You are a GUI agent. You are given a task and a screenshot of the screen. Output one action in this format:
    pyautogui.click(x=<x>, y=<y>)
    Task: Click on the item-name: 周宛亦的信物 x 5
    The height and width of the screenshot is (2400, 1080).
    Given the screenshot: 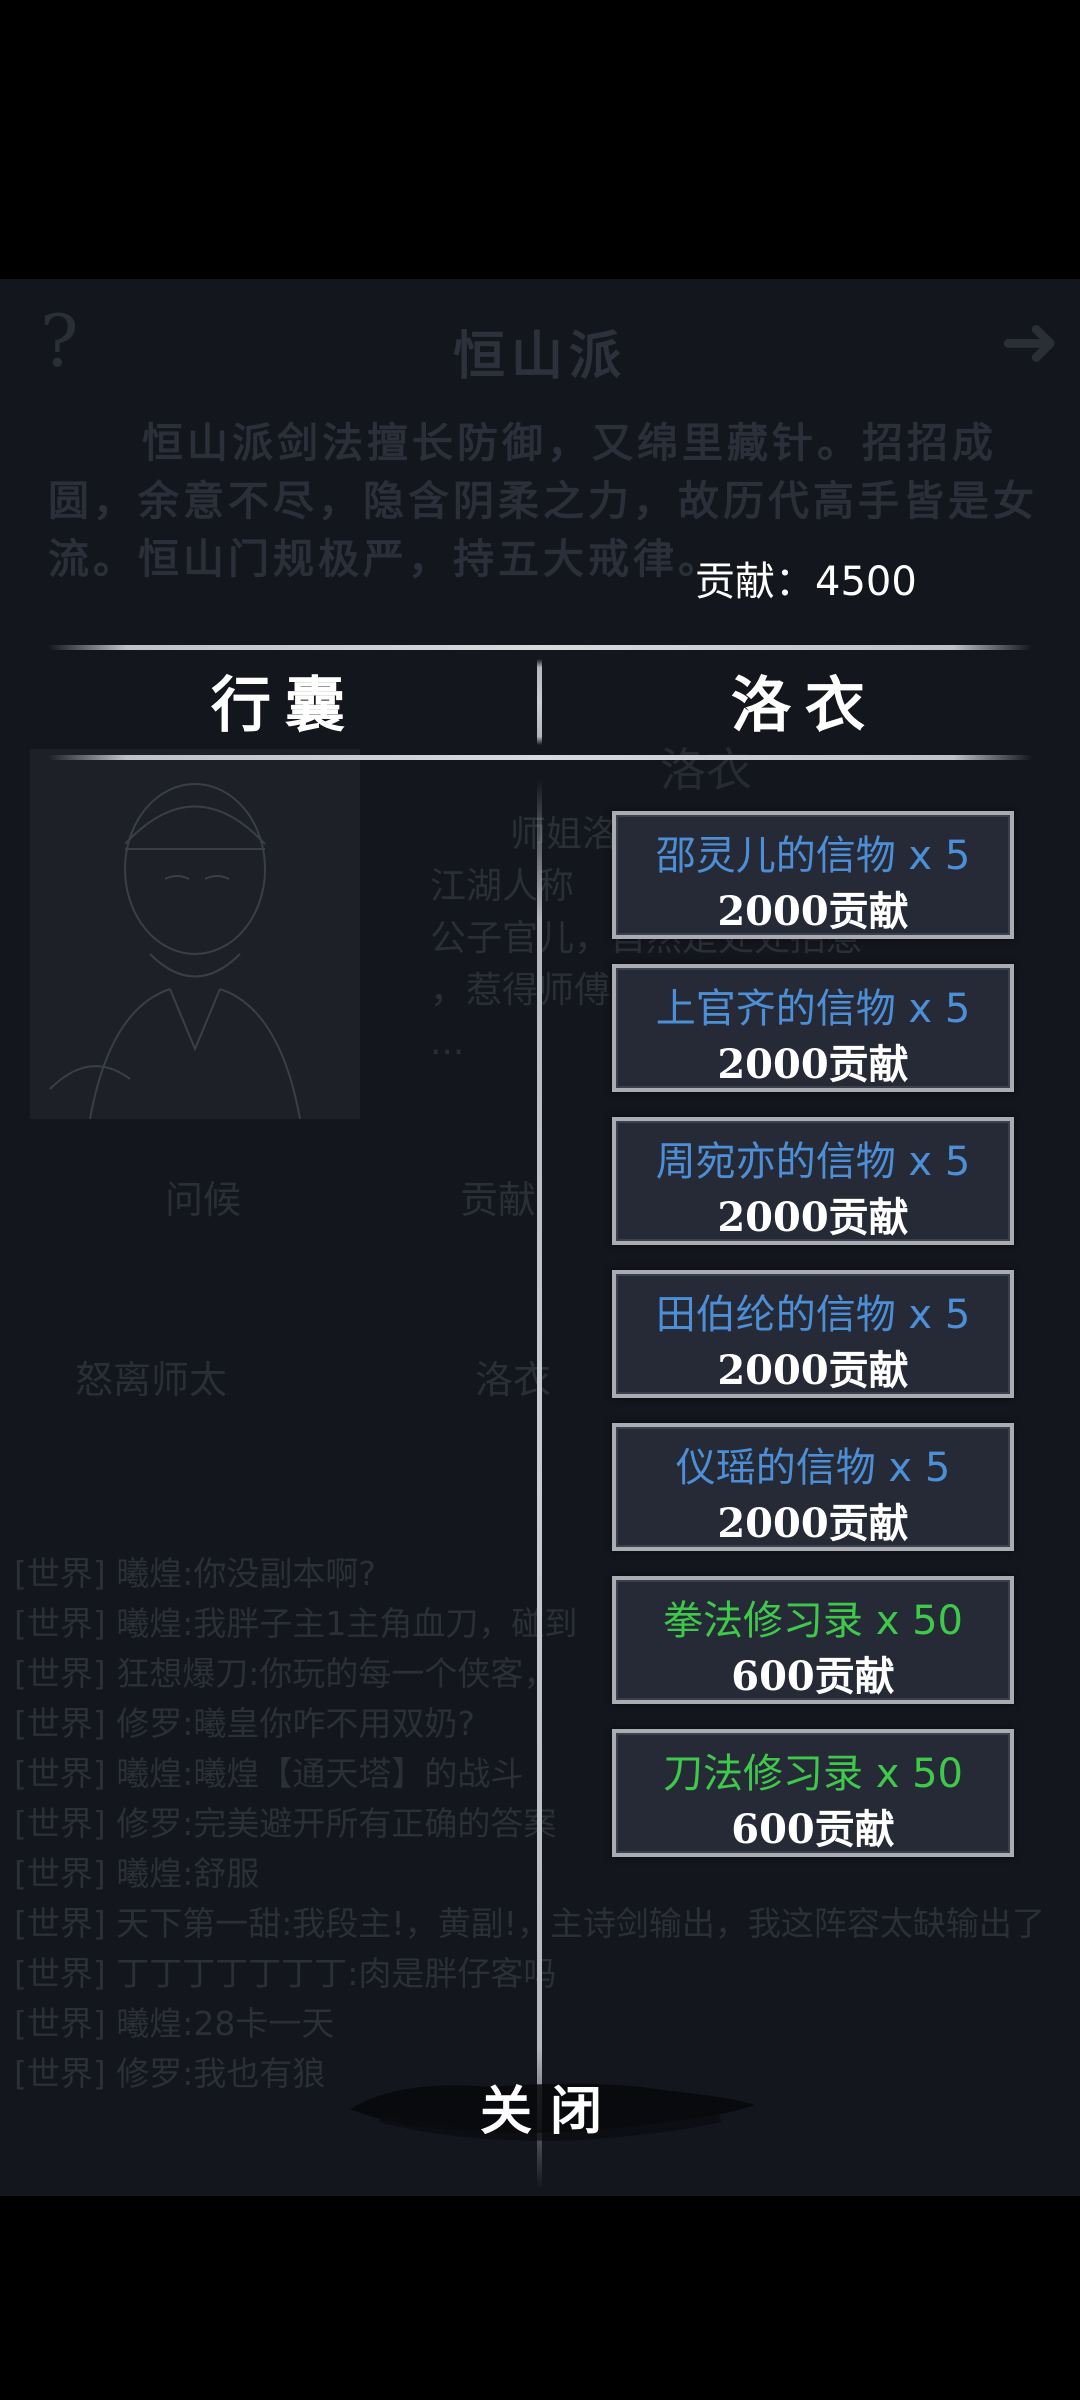 What is the action you would take?
    pyautogui.click(x=813, y=1162)
    